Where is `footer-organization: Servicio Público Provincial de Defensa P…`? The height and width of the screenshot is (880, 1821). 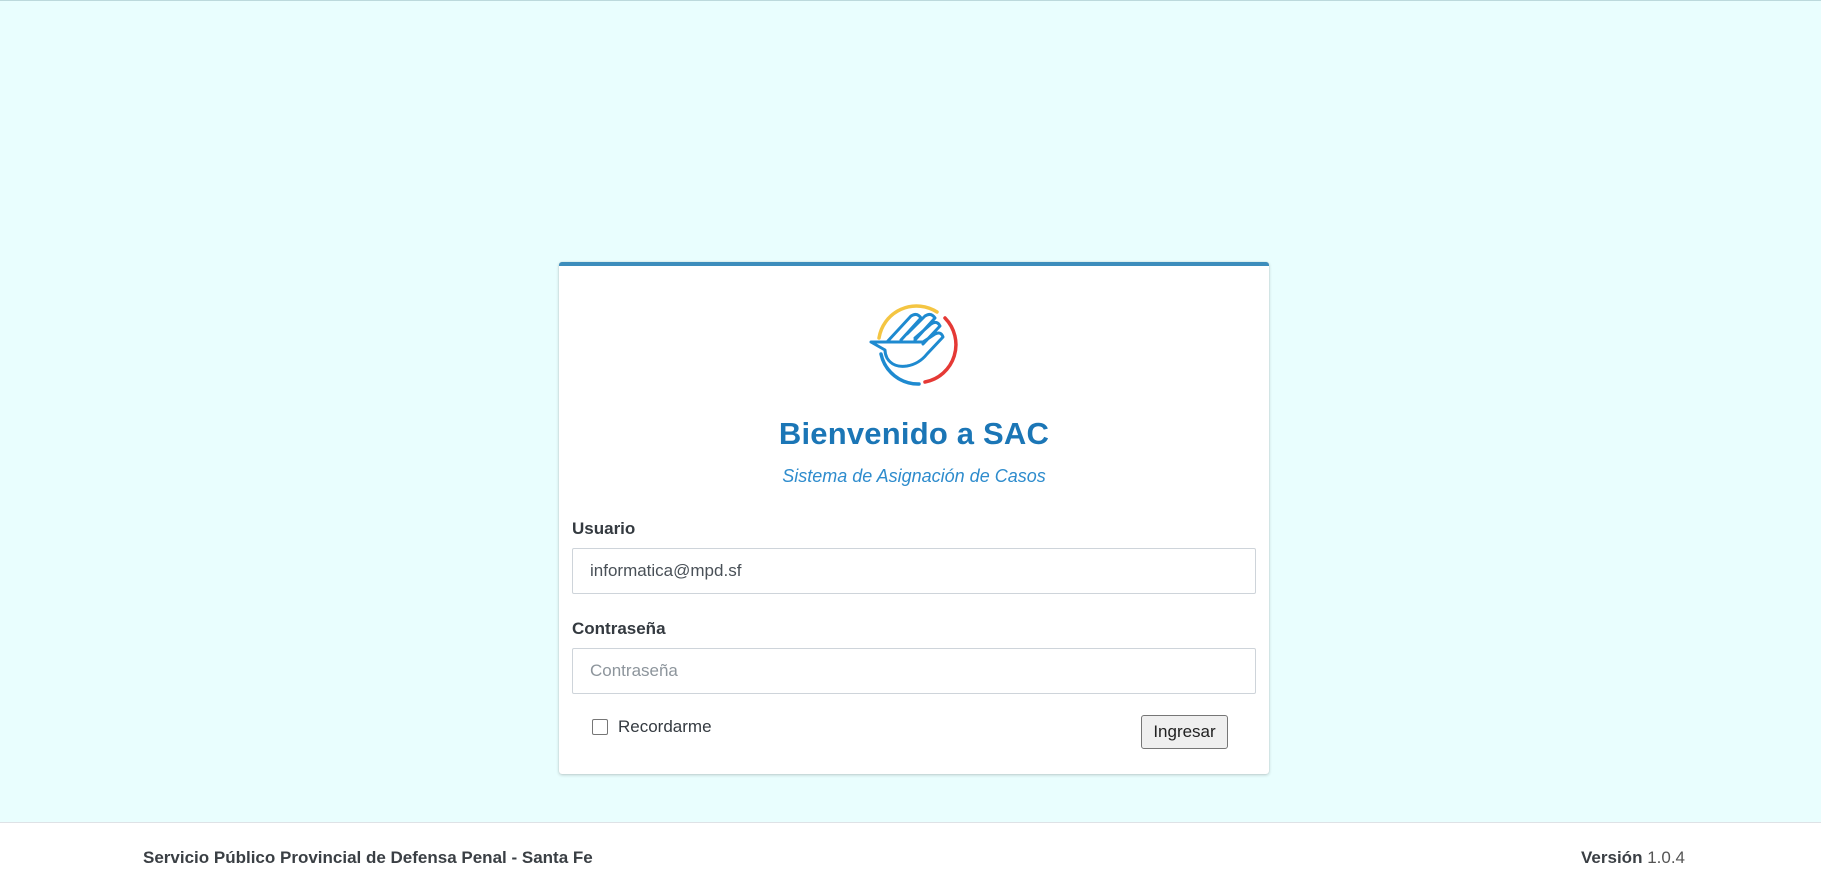
footer-organization: Servicio Público Provincial de Defensa P… is located at coordinates (368, 857).